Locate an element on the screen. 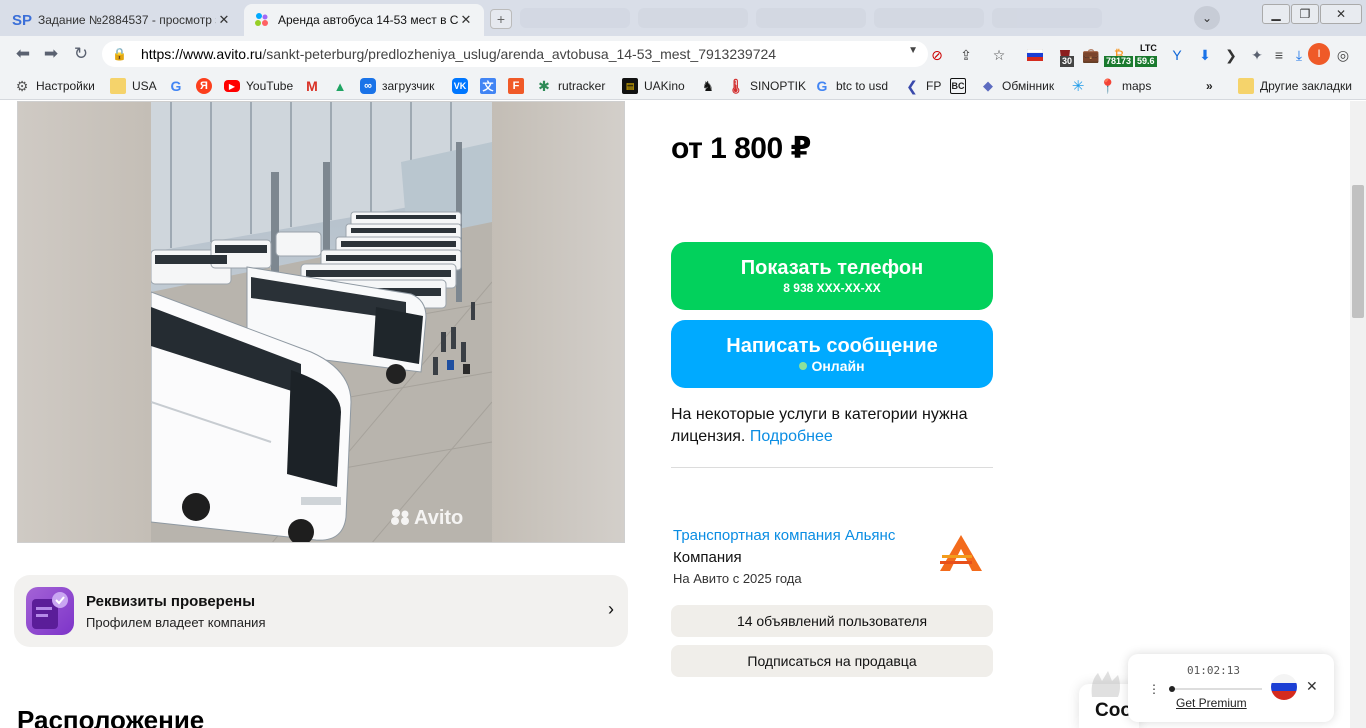 This screenshot has height=728, width=1366. bookmark-fp: ❮ FP is located at coordinates (922, 86).